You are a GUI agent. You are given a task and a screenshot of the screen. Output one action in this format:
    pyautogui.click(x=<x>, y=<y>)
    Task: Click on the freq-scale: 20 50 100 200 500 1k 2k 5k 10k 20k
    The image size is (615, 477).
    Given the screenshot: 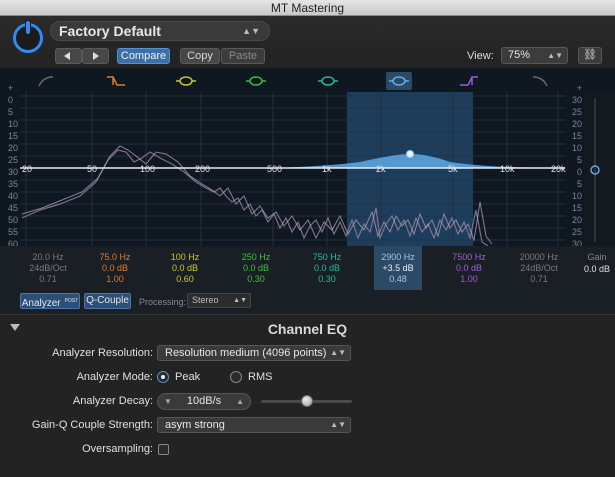 What is the action you would take?
    pyautogui.click(x=307, y=169)
    